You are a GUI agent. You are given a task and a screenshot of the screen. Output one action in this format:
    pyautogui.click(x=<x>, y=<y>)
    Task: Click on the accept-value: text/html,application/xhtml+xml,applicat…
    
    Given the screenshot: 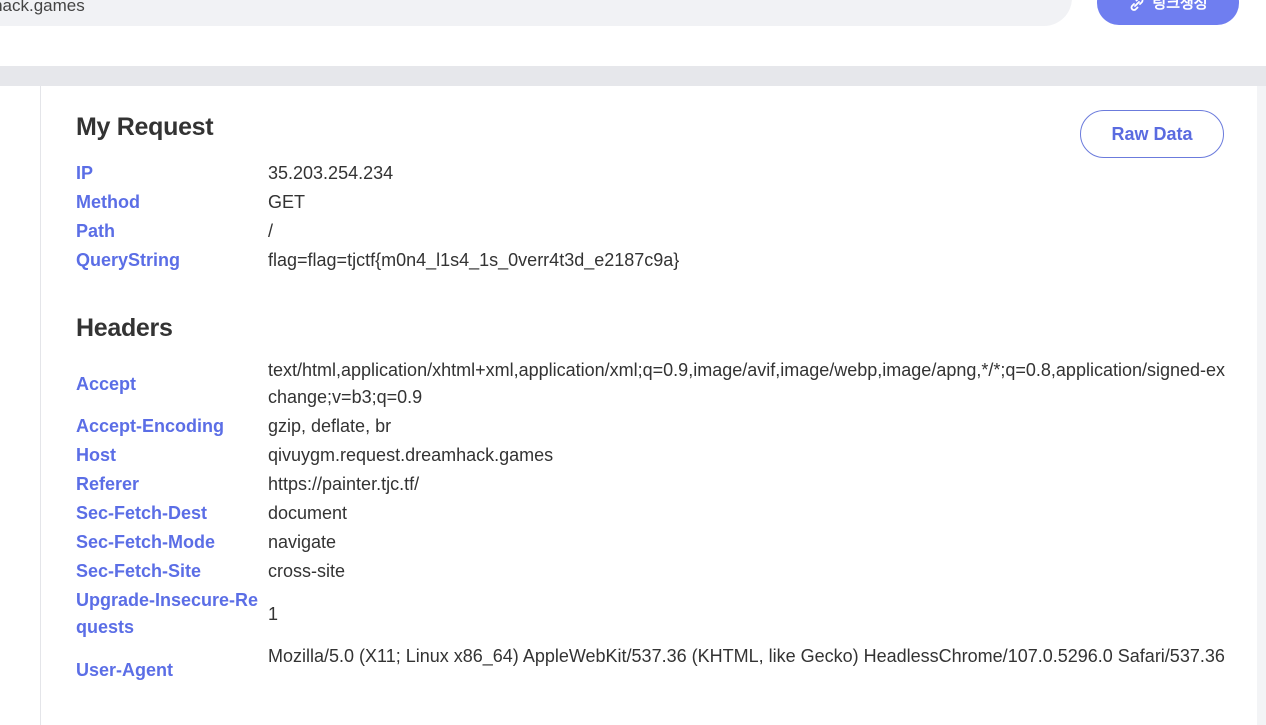 What is the action you would take?
    pyautogui.click(x=747, y=383)
    